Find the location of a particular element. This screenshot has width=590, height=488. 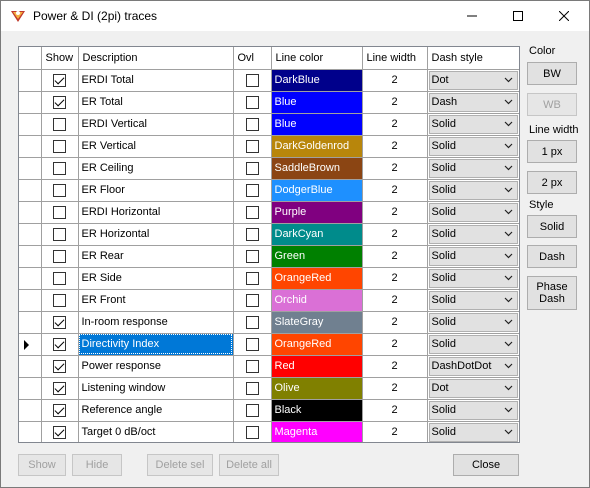

description-cell: Directivity Index is located at coordinates (156, 344).